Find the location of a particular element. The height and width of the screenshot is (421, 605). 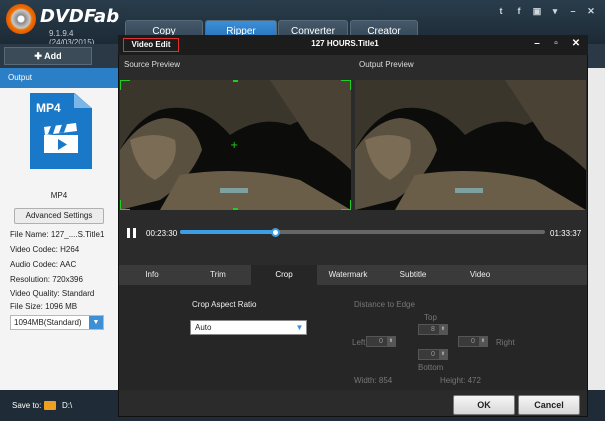

tab-crop: Crop is located at coordinates (284, 275).